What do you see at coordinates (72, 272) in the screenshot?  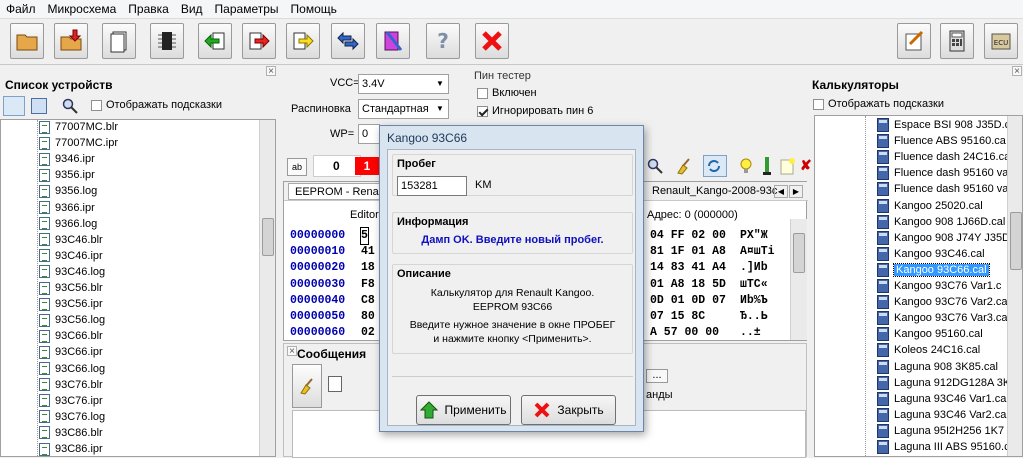 I see `device-file-item: 93C46.log` at bounding box center [72, 272].